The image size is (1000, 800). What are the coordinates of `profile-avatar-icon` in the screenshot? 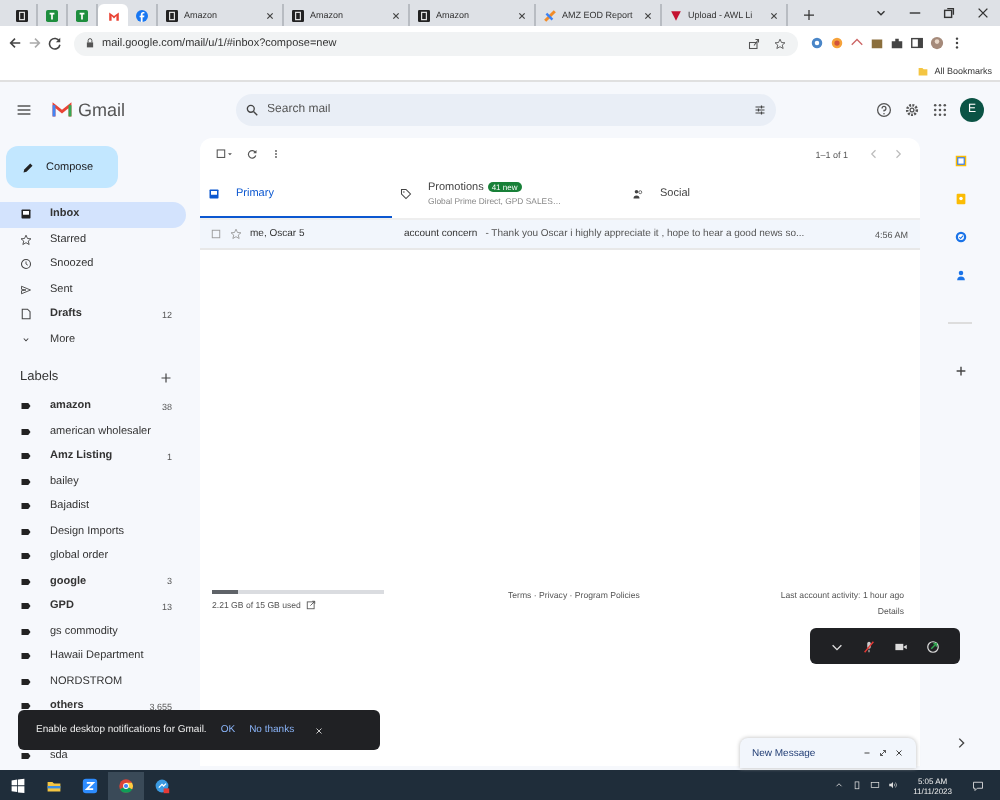 It's located at (937, 43).